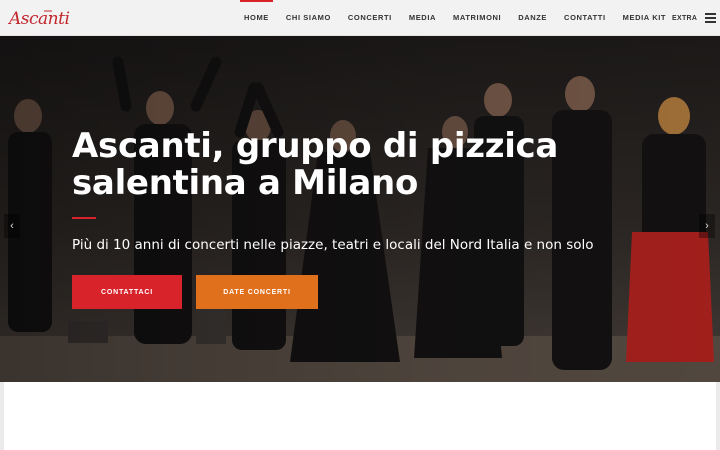  I want to click on hamburger-menu-icon, so click(711, 18).